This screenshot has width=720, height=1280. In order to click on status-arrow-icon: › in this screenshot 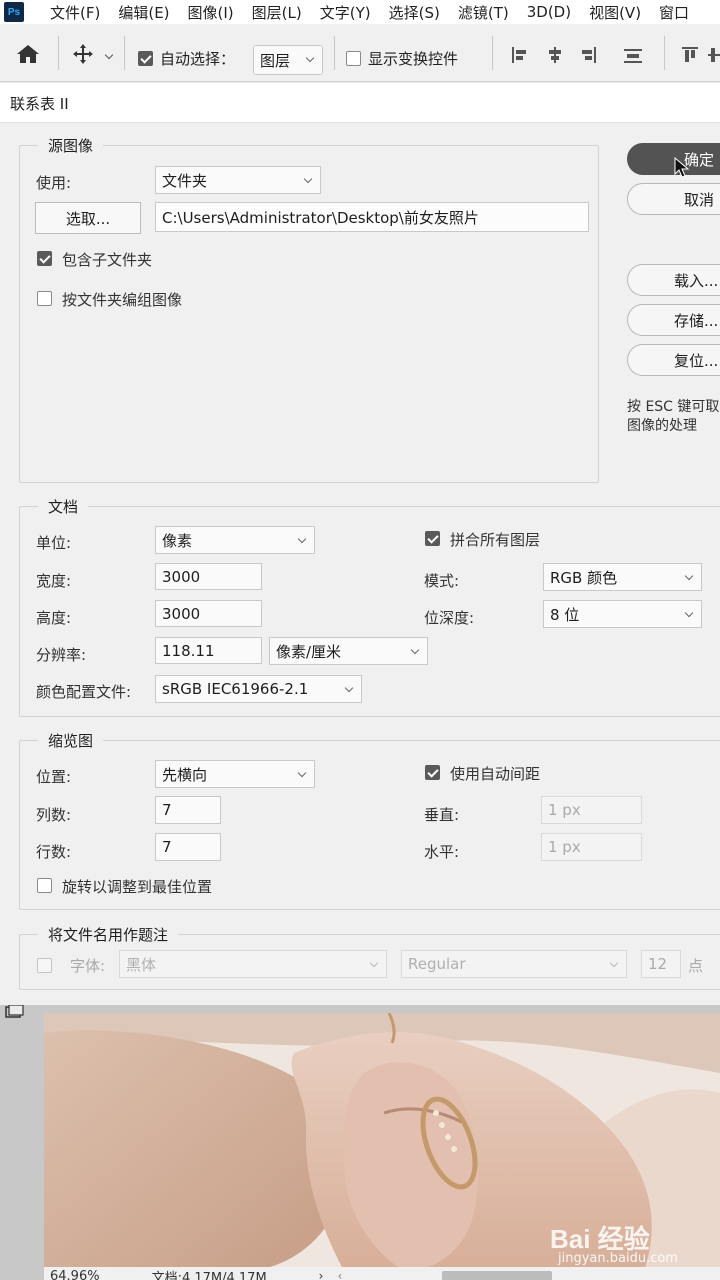, I will do `click(321, 1274)`.